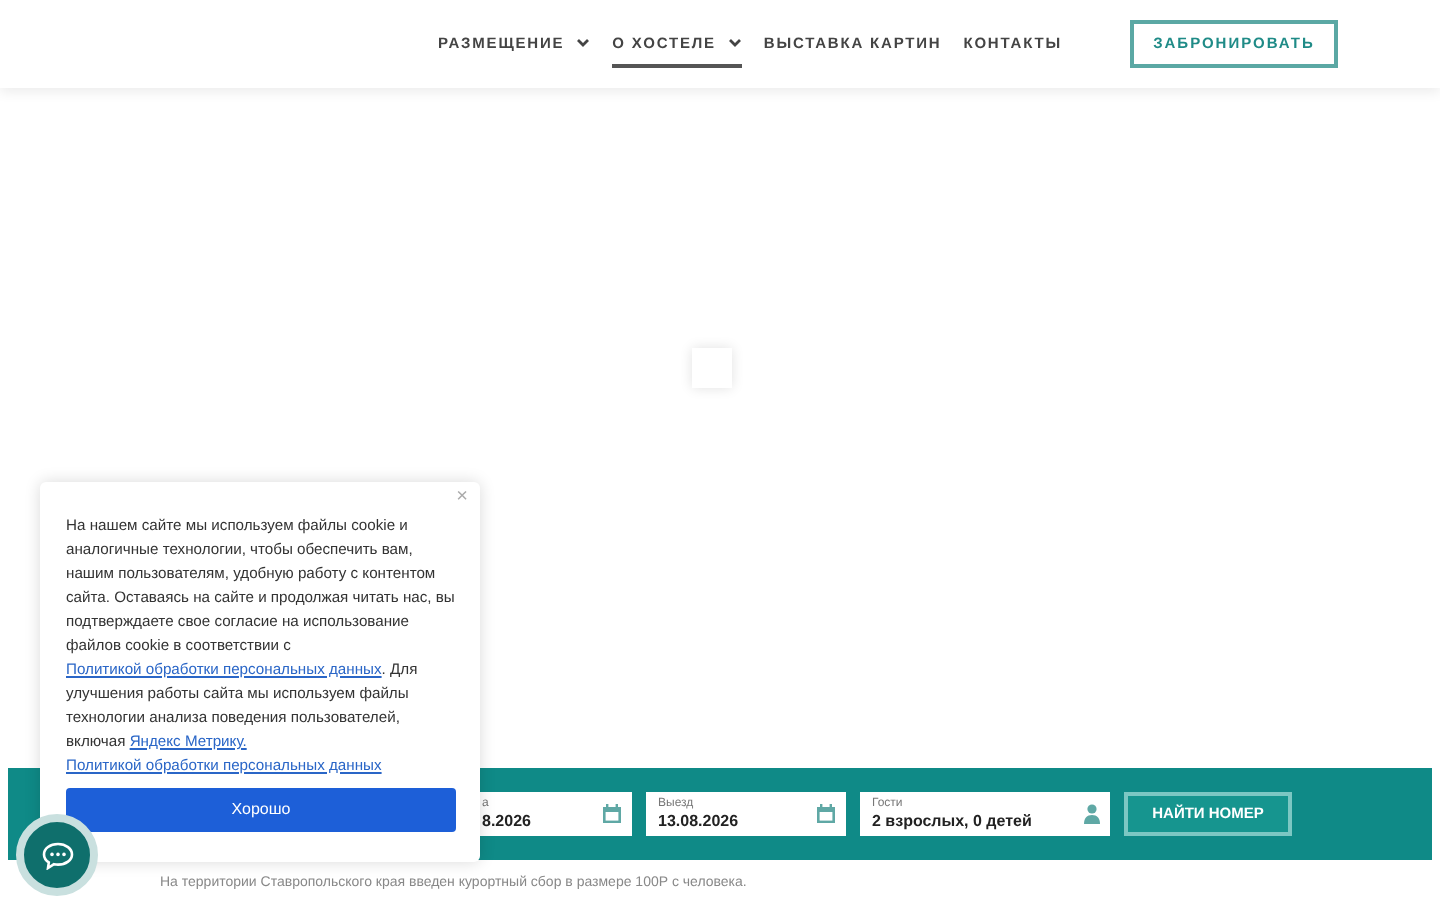 The height and width of the screenshot is (900, 1440). Describe the element at coordinates (953, 822) in the screenshot. I see `field-value: 2 взрослых, 0 детей` at that location.